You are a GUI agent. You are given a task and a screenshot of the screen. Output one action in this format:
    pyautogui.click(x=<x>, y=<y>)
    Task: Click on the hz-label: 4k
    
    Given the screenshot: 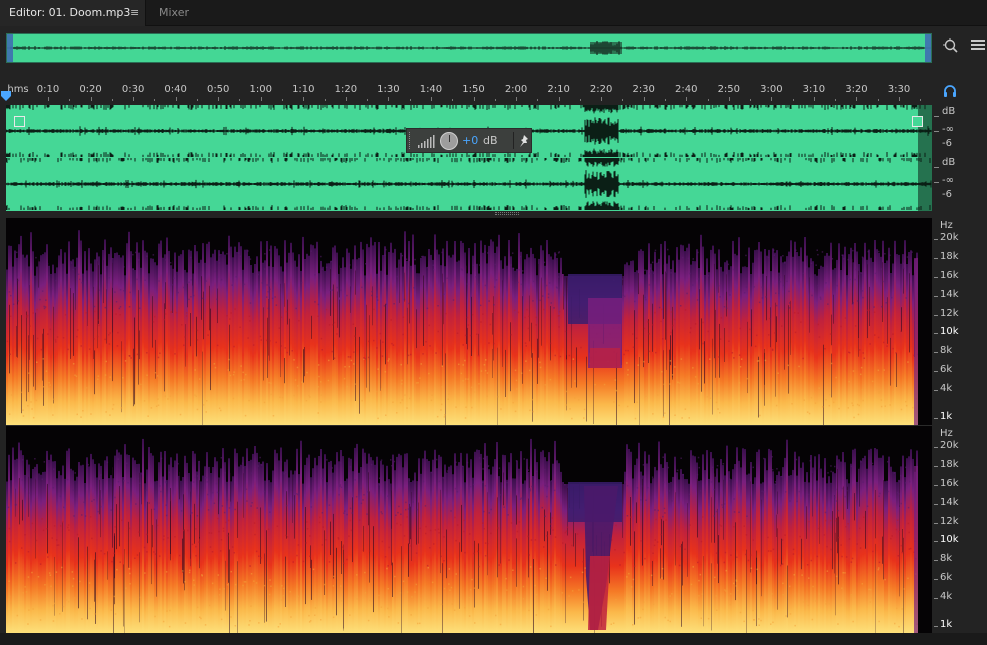 What is the action you would take?
    pyautogui.click(x=946, y=596)
    